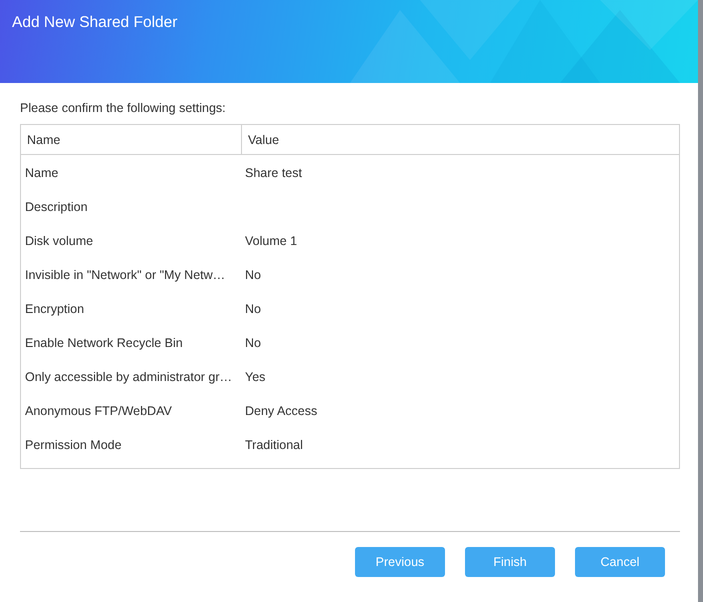 The image size is (703, 602). Describe the element at coordinates (271, 241) in the screenshot. I see `table-cell-text: Volume 1` at that location.